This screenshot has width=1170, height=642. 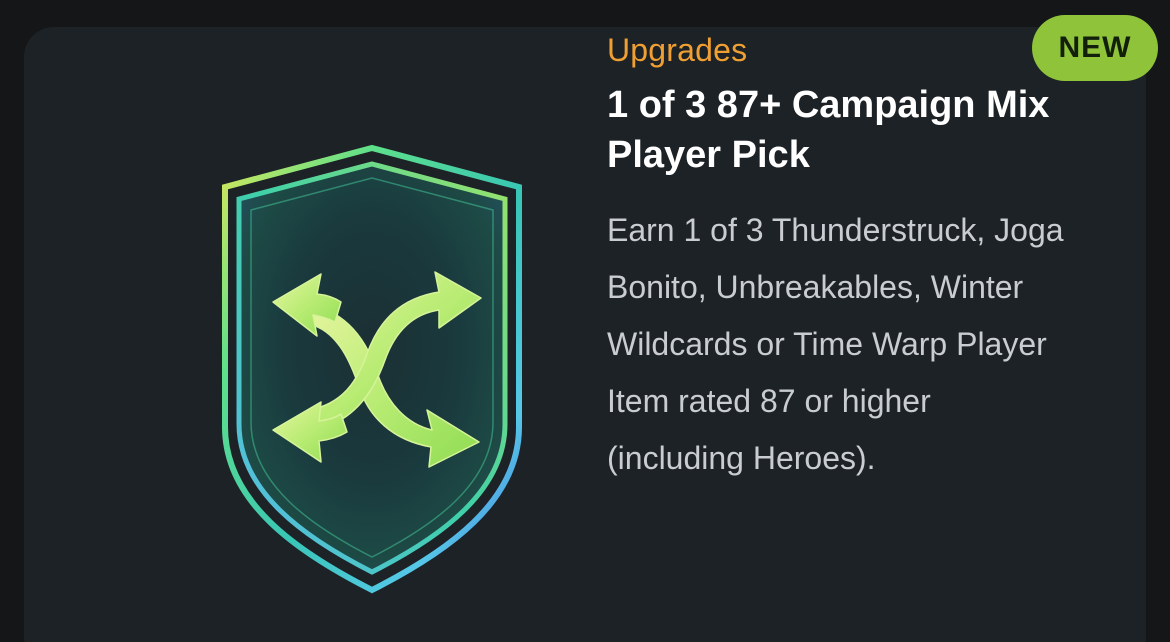 I want to click on category-label: Upgrades, so click(x=677, y=50).